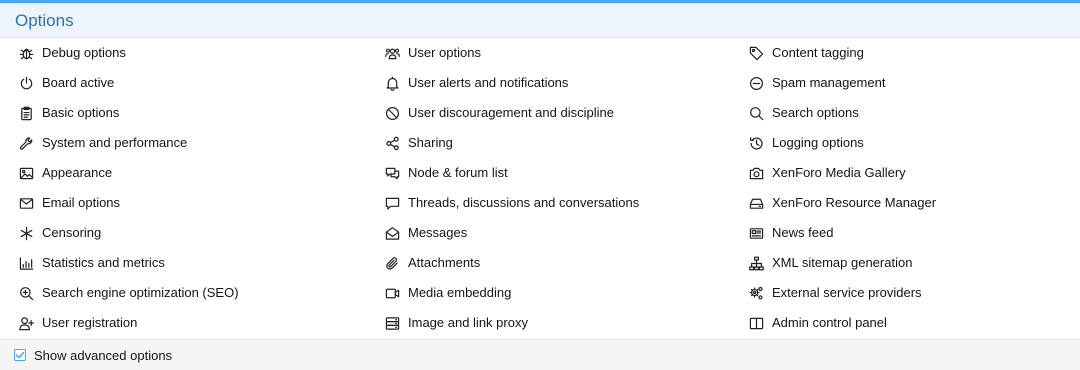  What do you see at coordinates (392, 113) in the screenshot?
I see `ban-icon` at bounding box center [392, 113].